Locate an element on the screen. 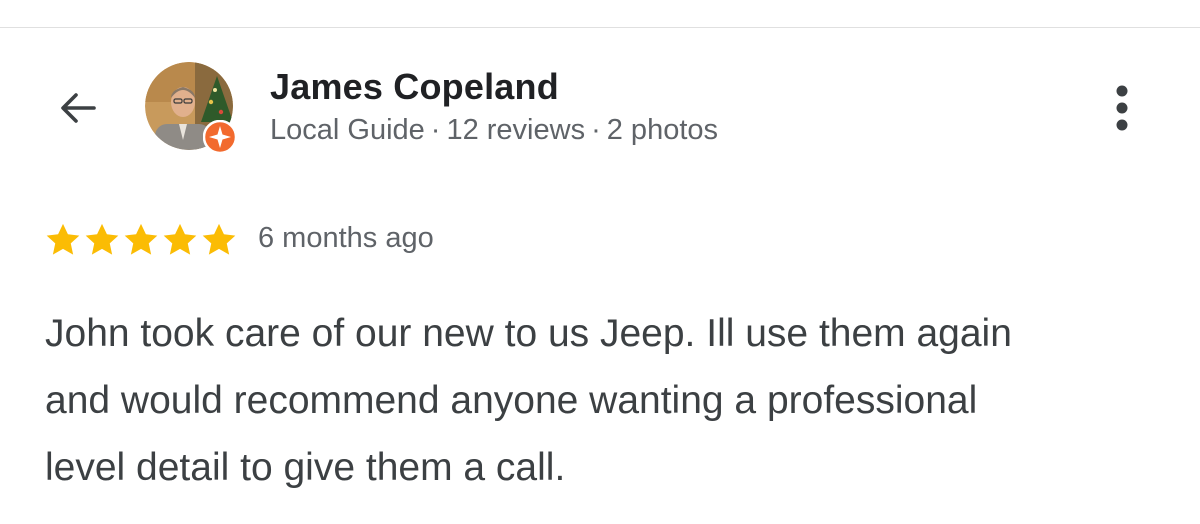  review-time: 6 months ago is located at coordinates (346, 238).